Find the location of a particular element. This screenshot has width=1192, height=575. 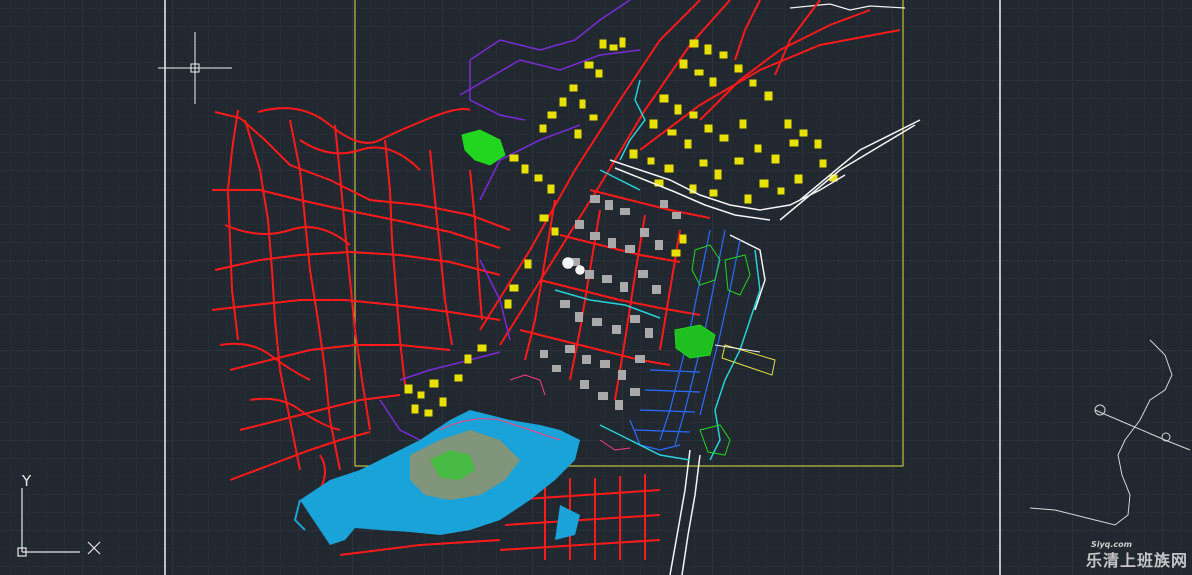

coastline-top is located at coordinates (847, 7).